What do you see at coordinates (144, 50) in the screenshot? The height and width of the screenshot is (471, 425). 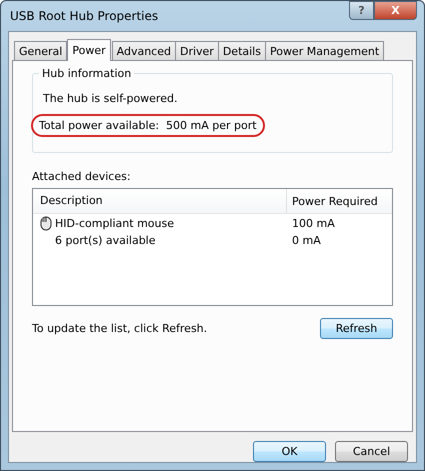 I see `tab: Advanced` at bounding box center [144, 50].